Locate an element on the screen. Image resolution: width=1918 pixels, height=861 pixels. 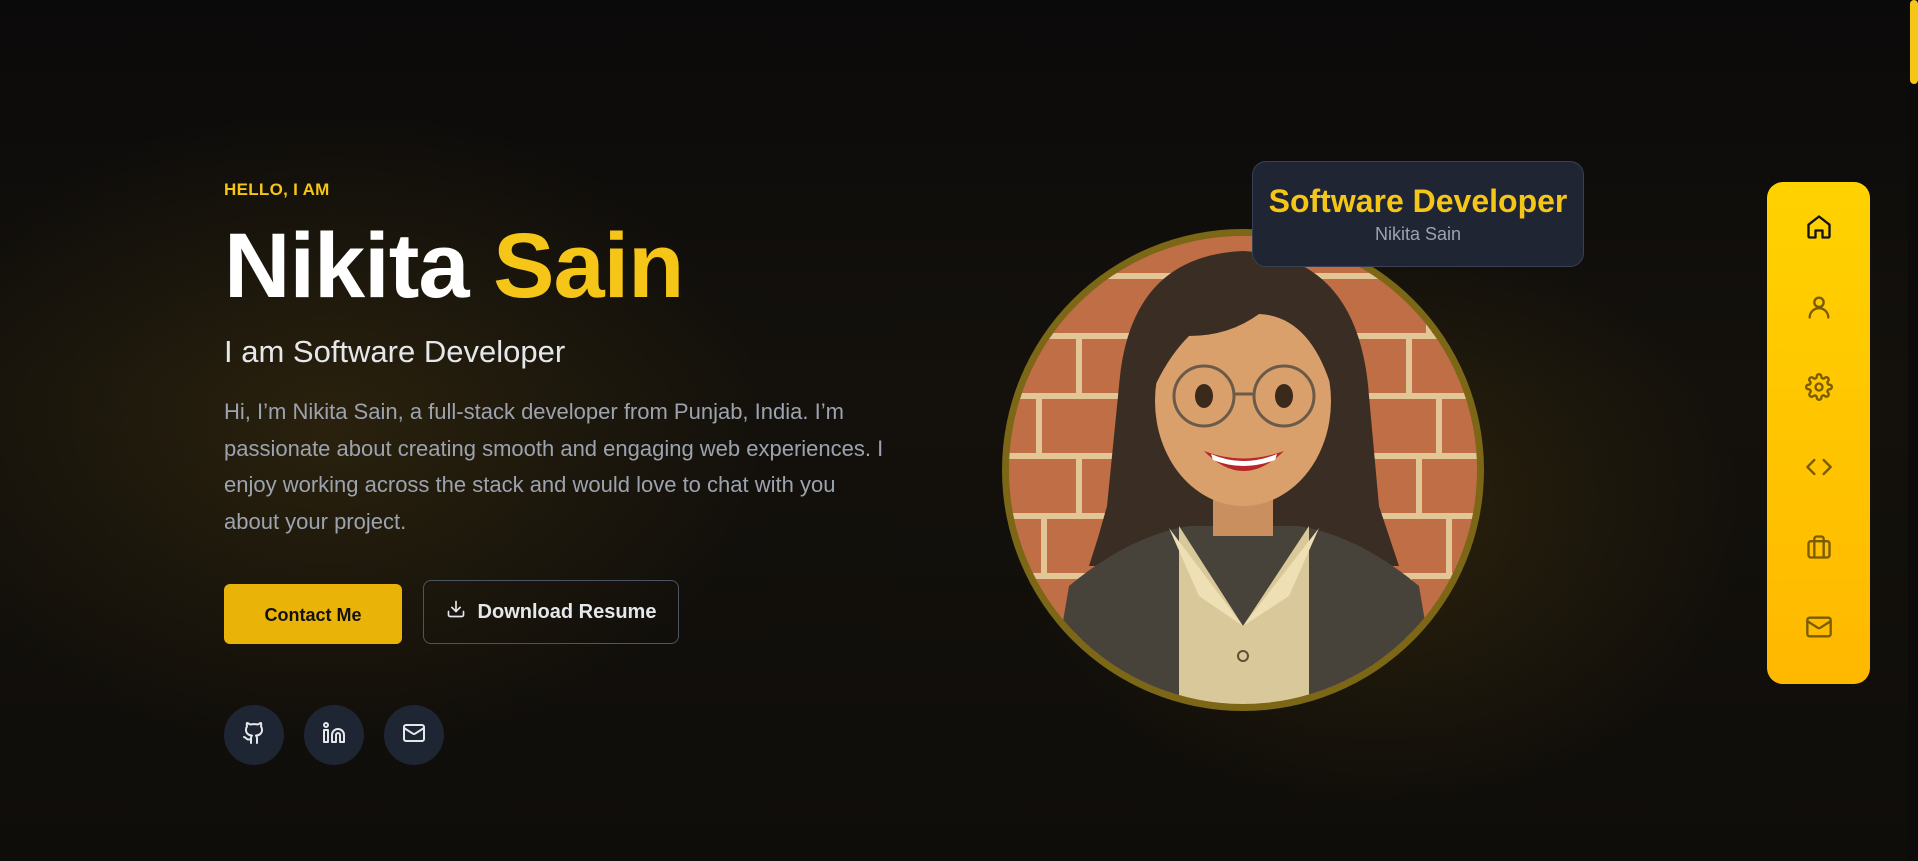
email-link is located at coordinates (414, 735).